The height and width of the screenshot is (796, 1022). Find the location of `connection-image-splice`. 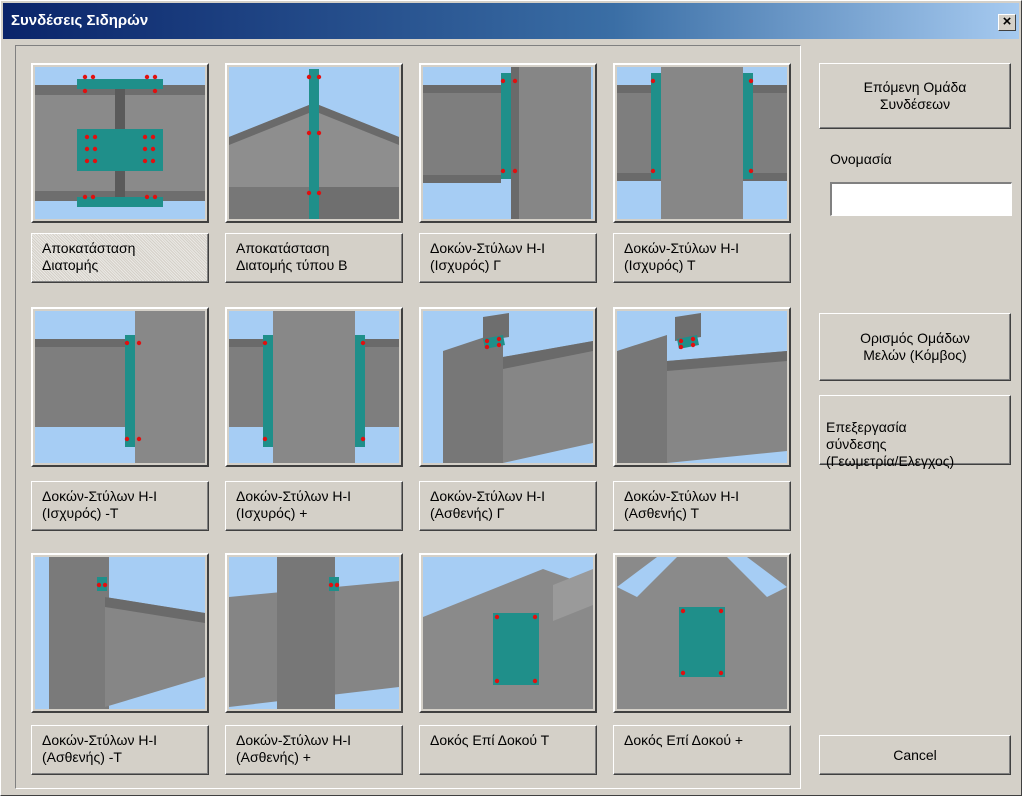

connection-image-splice is located at coordinates (120, 143).